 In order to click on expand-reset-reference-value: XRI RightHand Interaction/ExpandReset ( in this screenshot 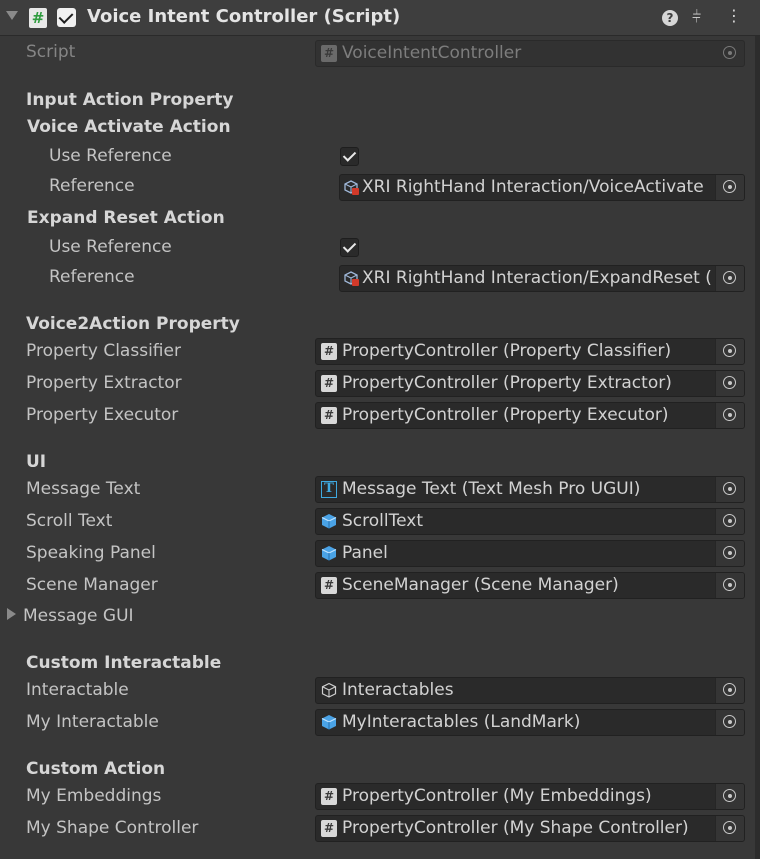, I will do `click(537, 278)`.